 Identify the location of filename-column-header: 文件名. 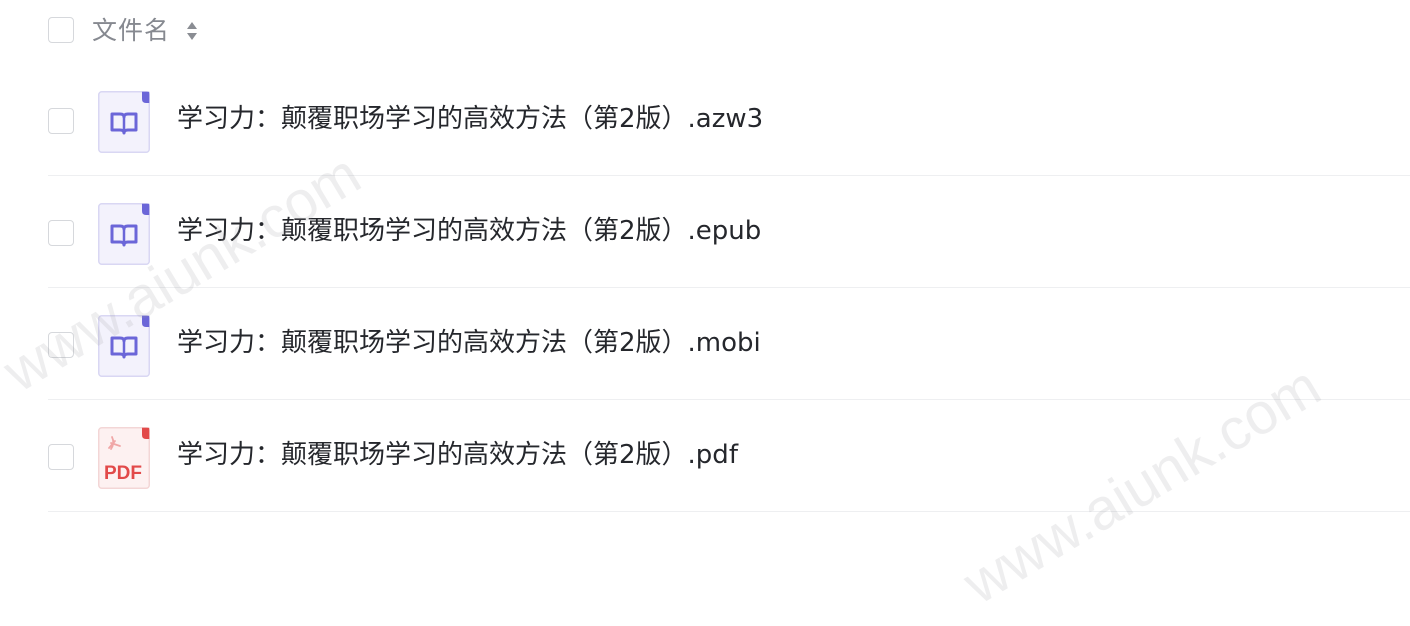
(131, 31).